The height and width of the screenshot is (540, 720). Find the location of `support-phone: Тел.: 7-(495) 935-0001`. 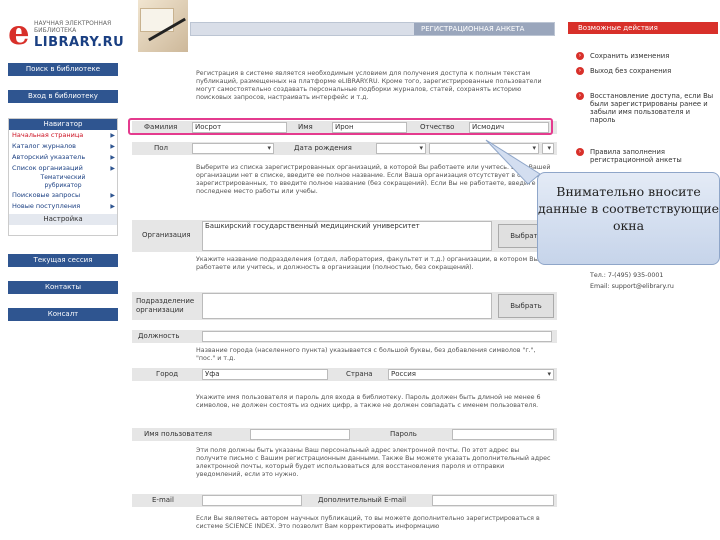

support-phone: Тел.: 7-(495) 935-0001 is located at coordinates (627, 275).